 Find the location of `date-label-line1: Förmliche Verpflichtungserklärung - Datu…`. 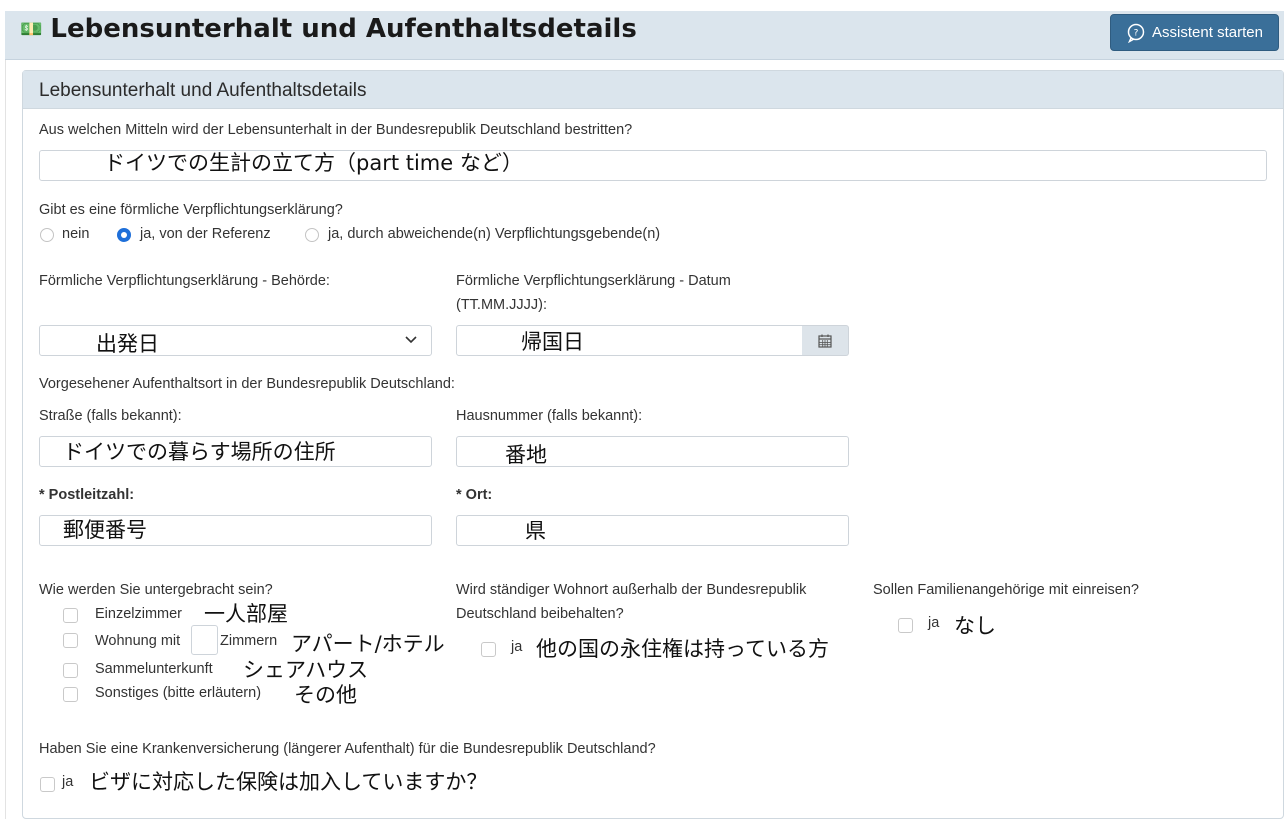

date-label-line1: Förmliche Verpflichtungserklärung - Datu… is located at coordinates (593, 281).